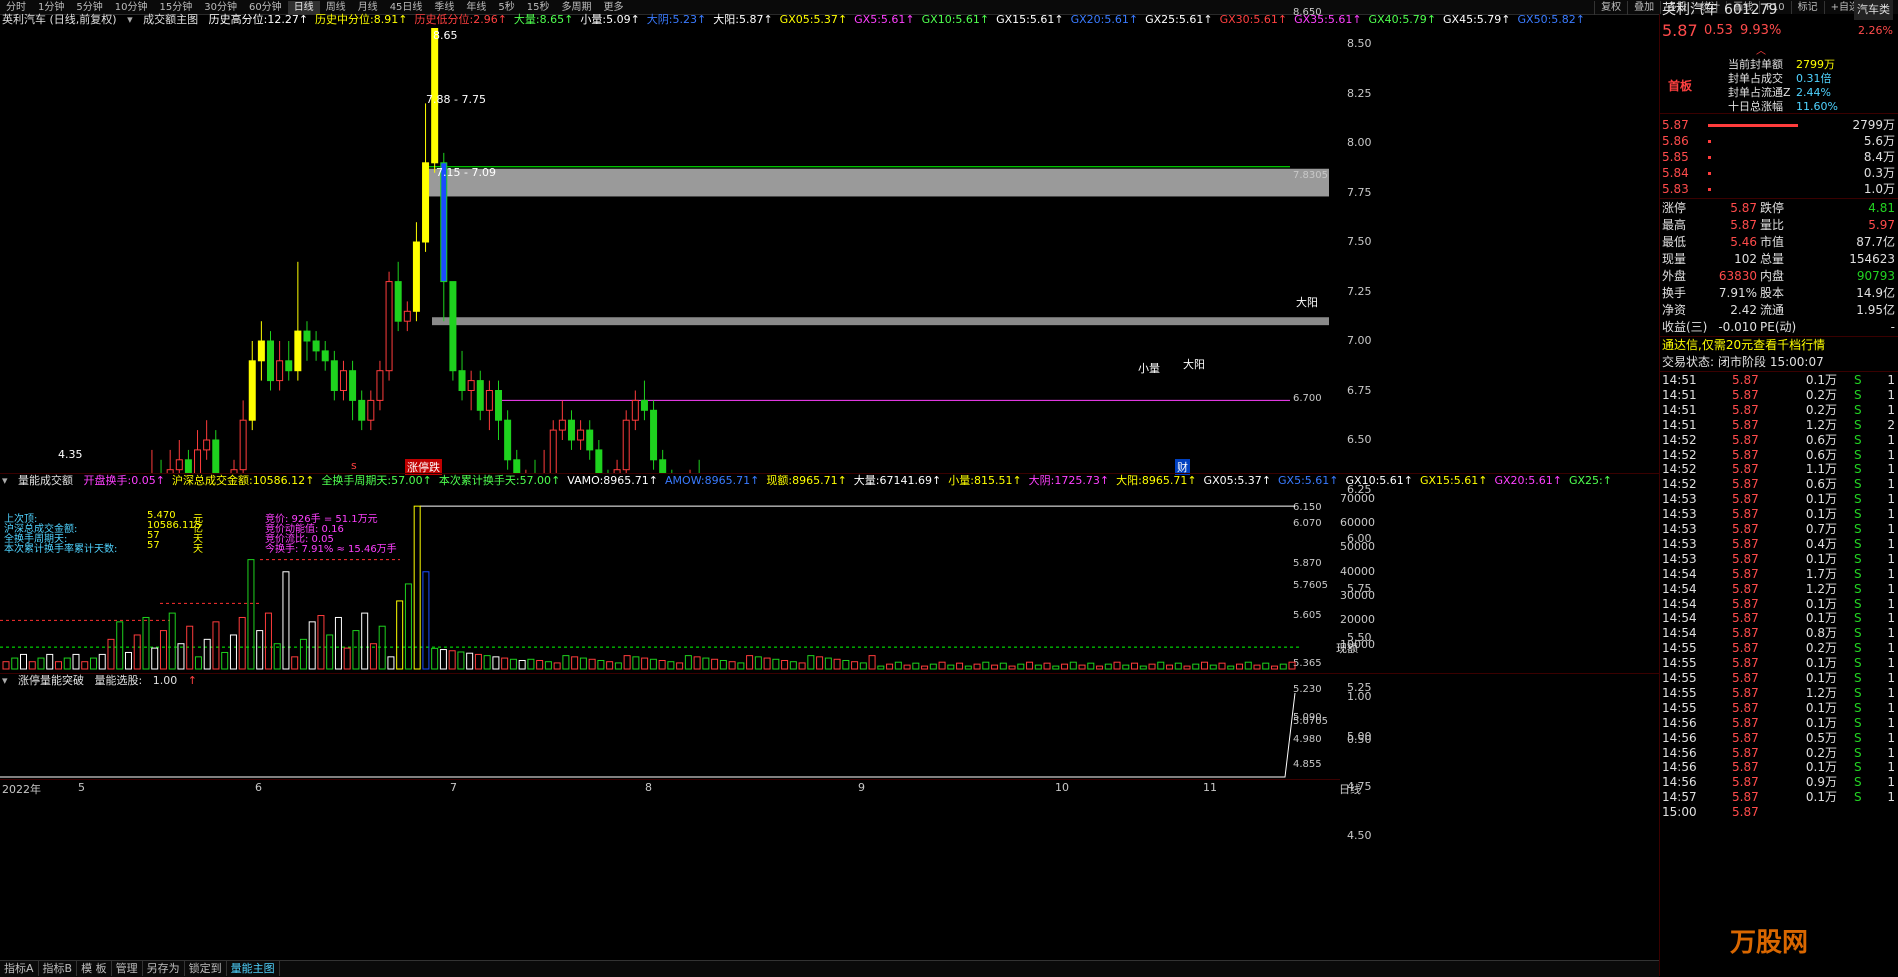  What do you see at coordinates (1460, 19) in the screenshot?
I see `stat-label: GX45:` at bounding box center [1460, 19].